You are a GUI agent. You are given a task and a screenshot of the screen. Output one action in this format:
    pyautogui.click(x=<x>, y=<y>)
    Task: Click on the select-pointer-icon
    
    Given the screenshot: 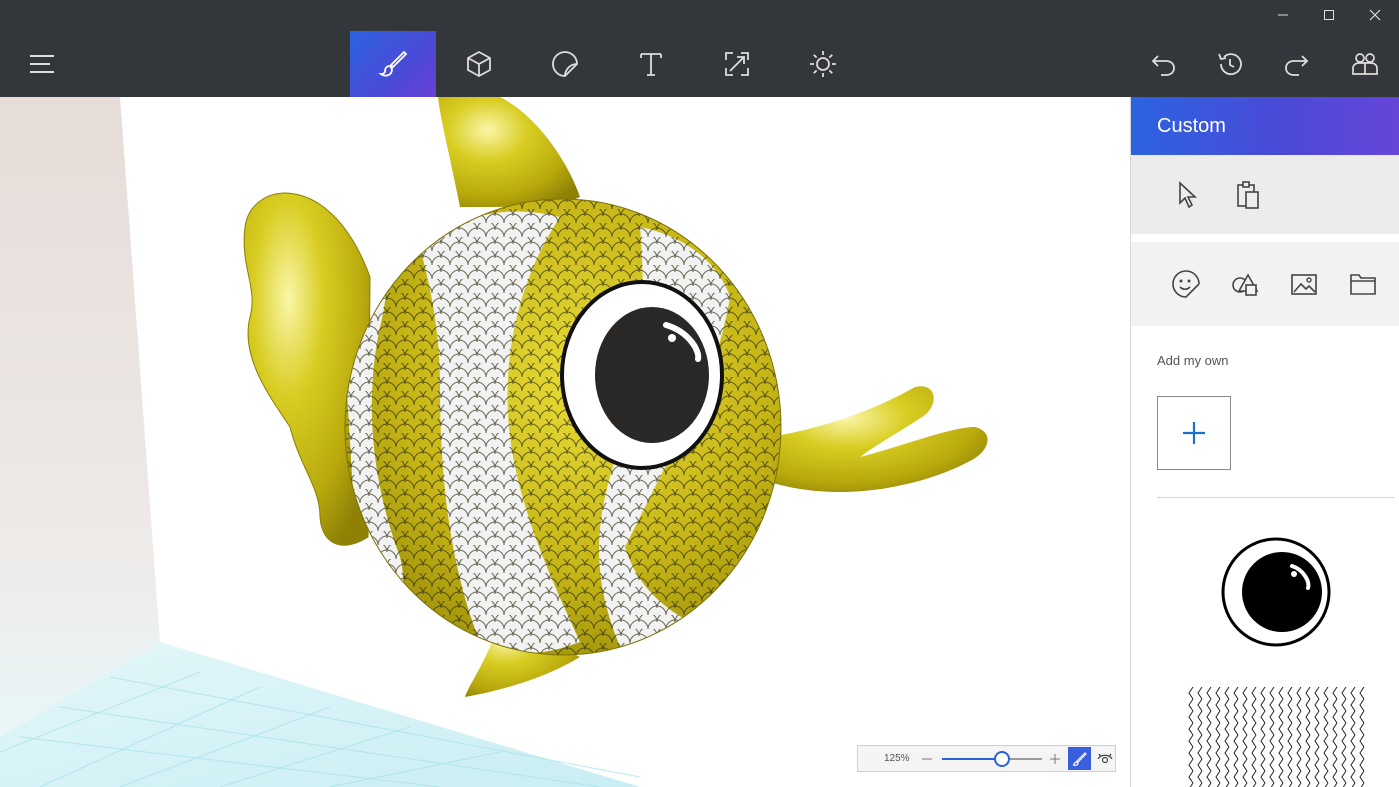 What is the action you would take?
    pyautogui.click(x=1187, y=195)
    